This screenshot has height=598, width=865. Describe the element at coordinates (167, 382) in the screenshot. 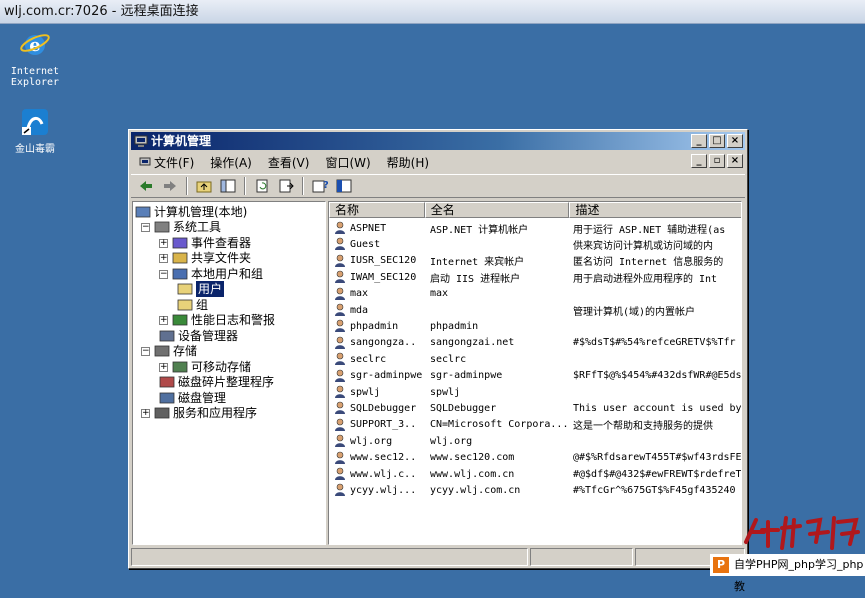

I see `defrag-icon` at that location.